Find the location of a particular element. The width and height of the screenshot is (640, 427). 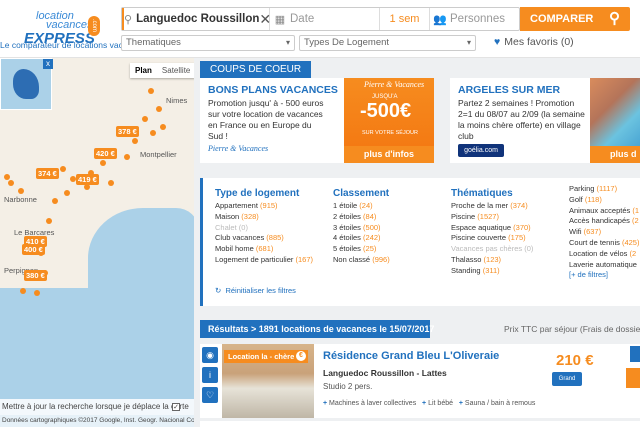

filter-option: 4 étoiles (242) is located at coordinates (361, 238).